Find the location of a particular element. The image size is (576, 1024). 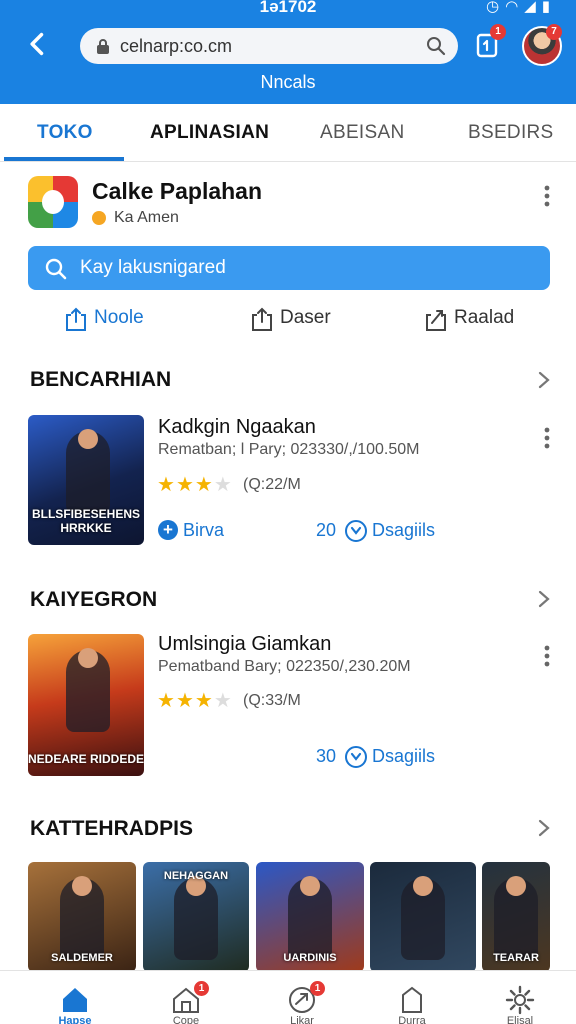

clock-icon: ◷ is located at coordinates (496, 7).